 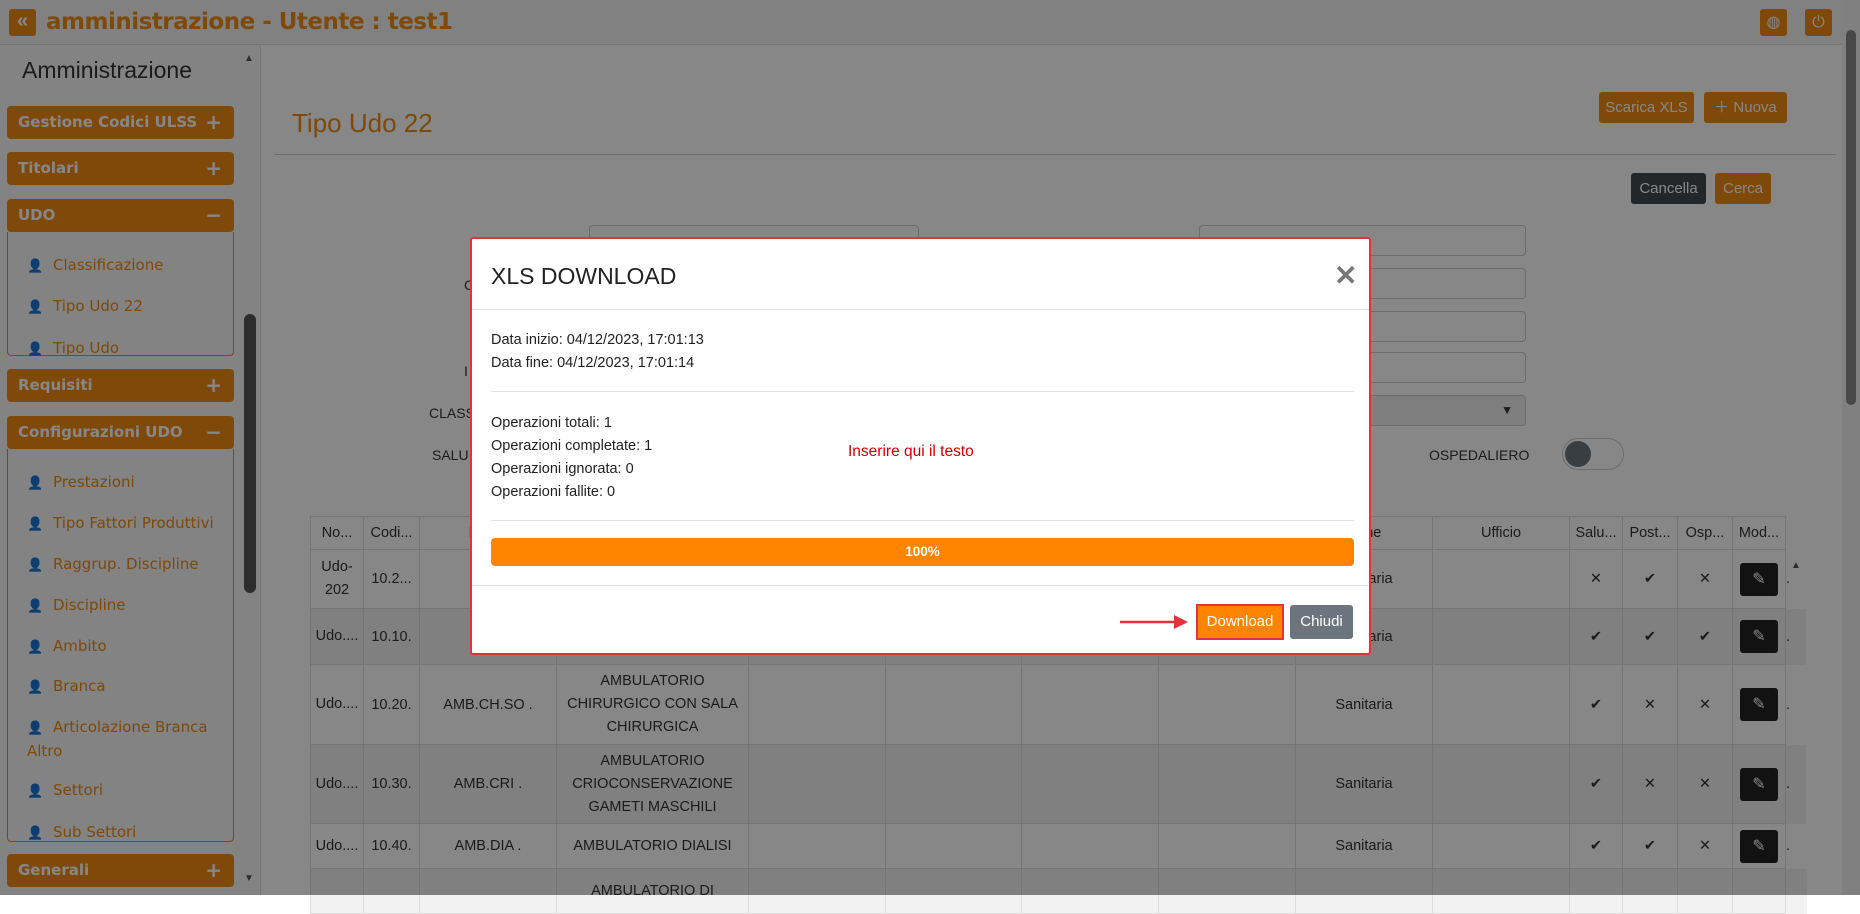 I want to click on chiudi-button: Chiudi, so click(x=1321, y=622).